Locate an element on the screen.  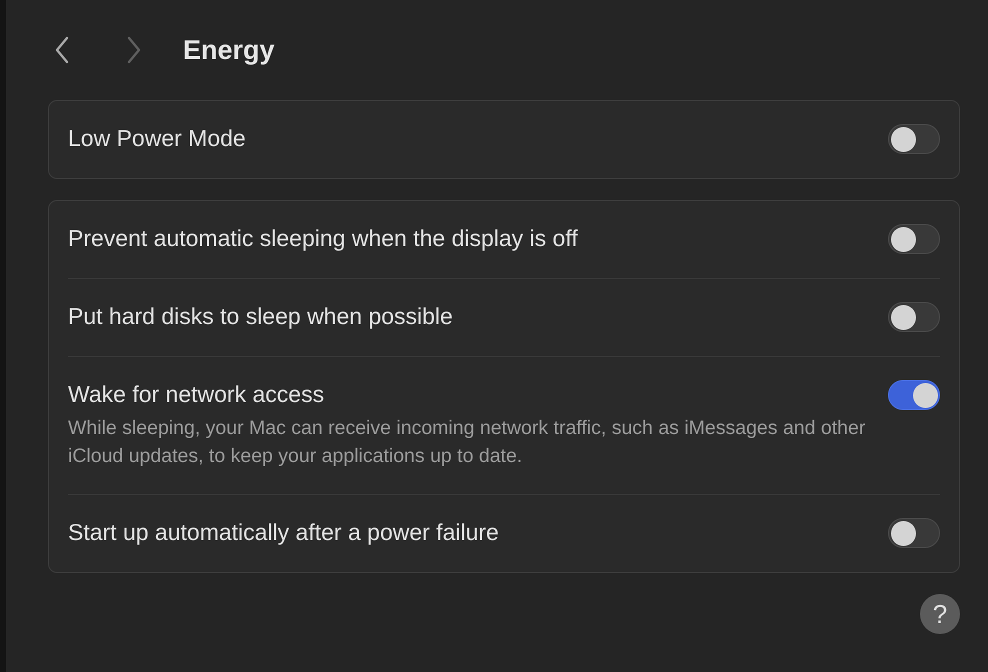
forward-icon is located at coordinates (134, 50).